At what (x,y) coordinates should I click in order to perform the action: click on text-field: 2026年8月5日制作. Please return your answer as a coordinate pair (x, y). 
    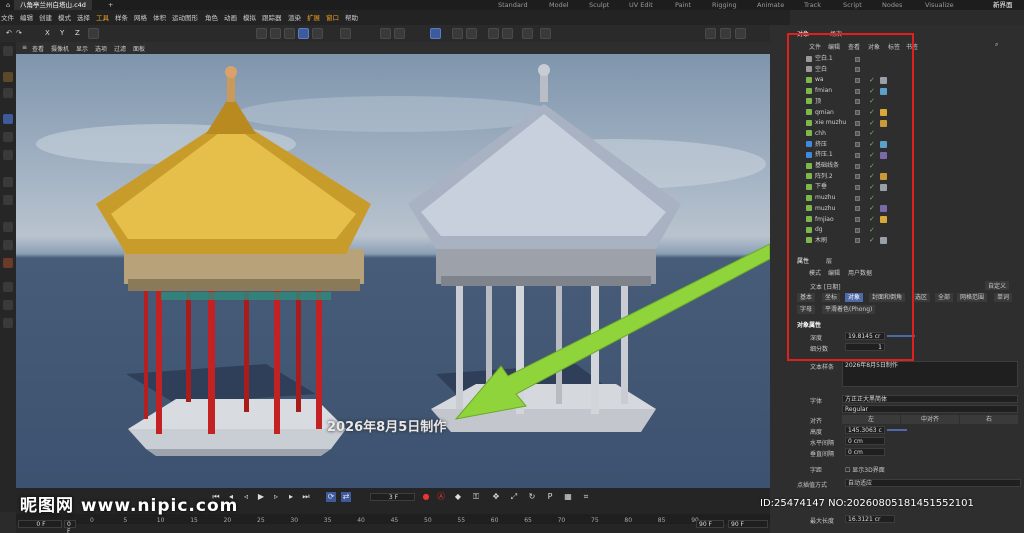
    Looking at the image, I should click on (930, 374).